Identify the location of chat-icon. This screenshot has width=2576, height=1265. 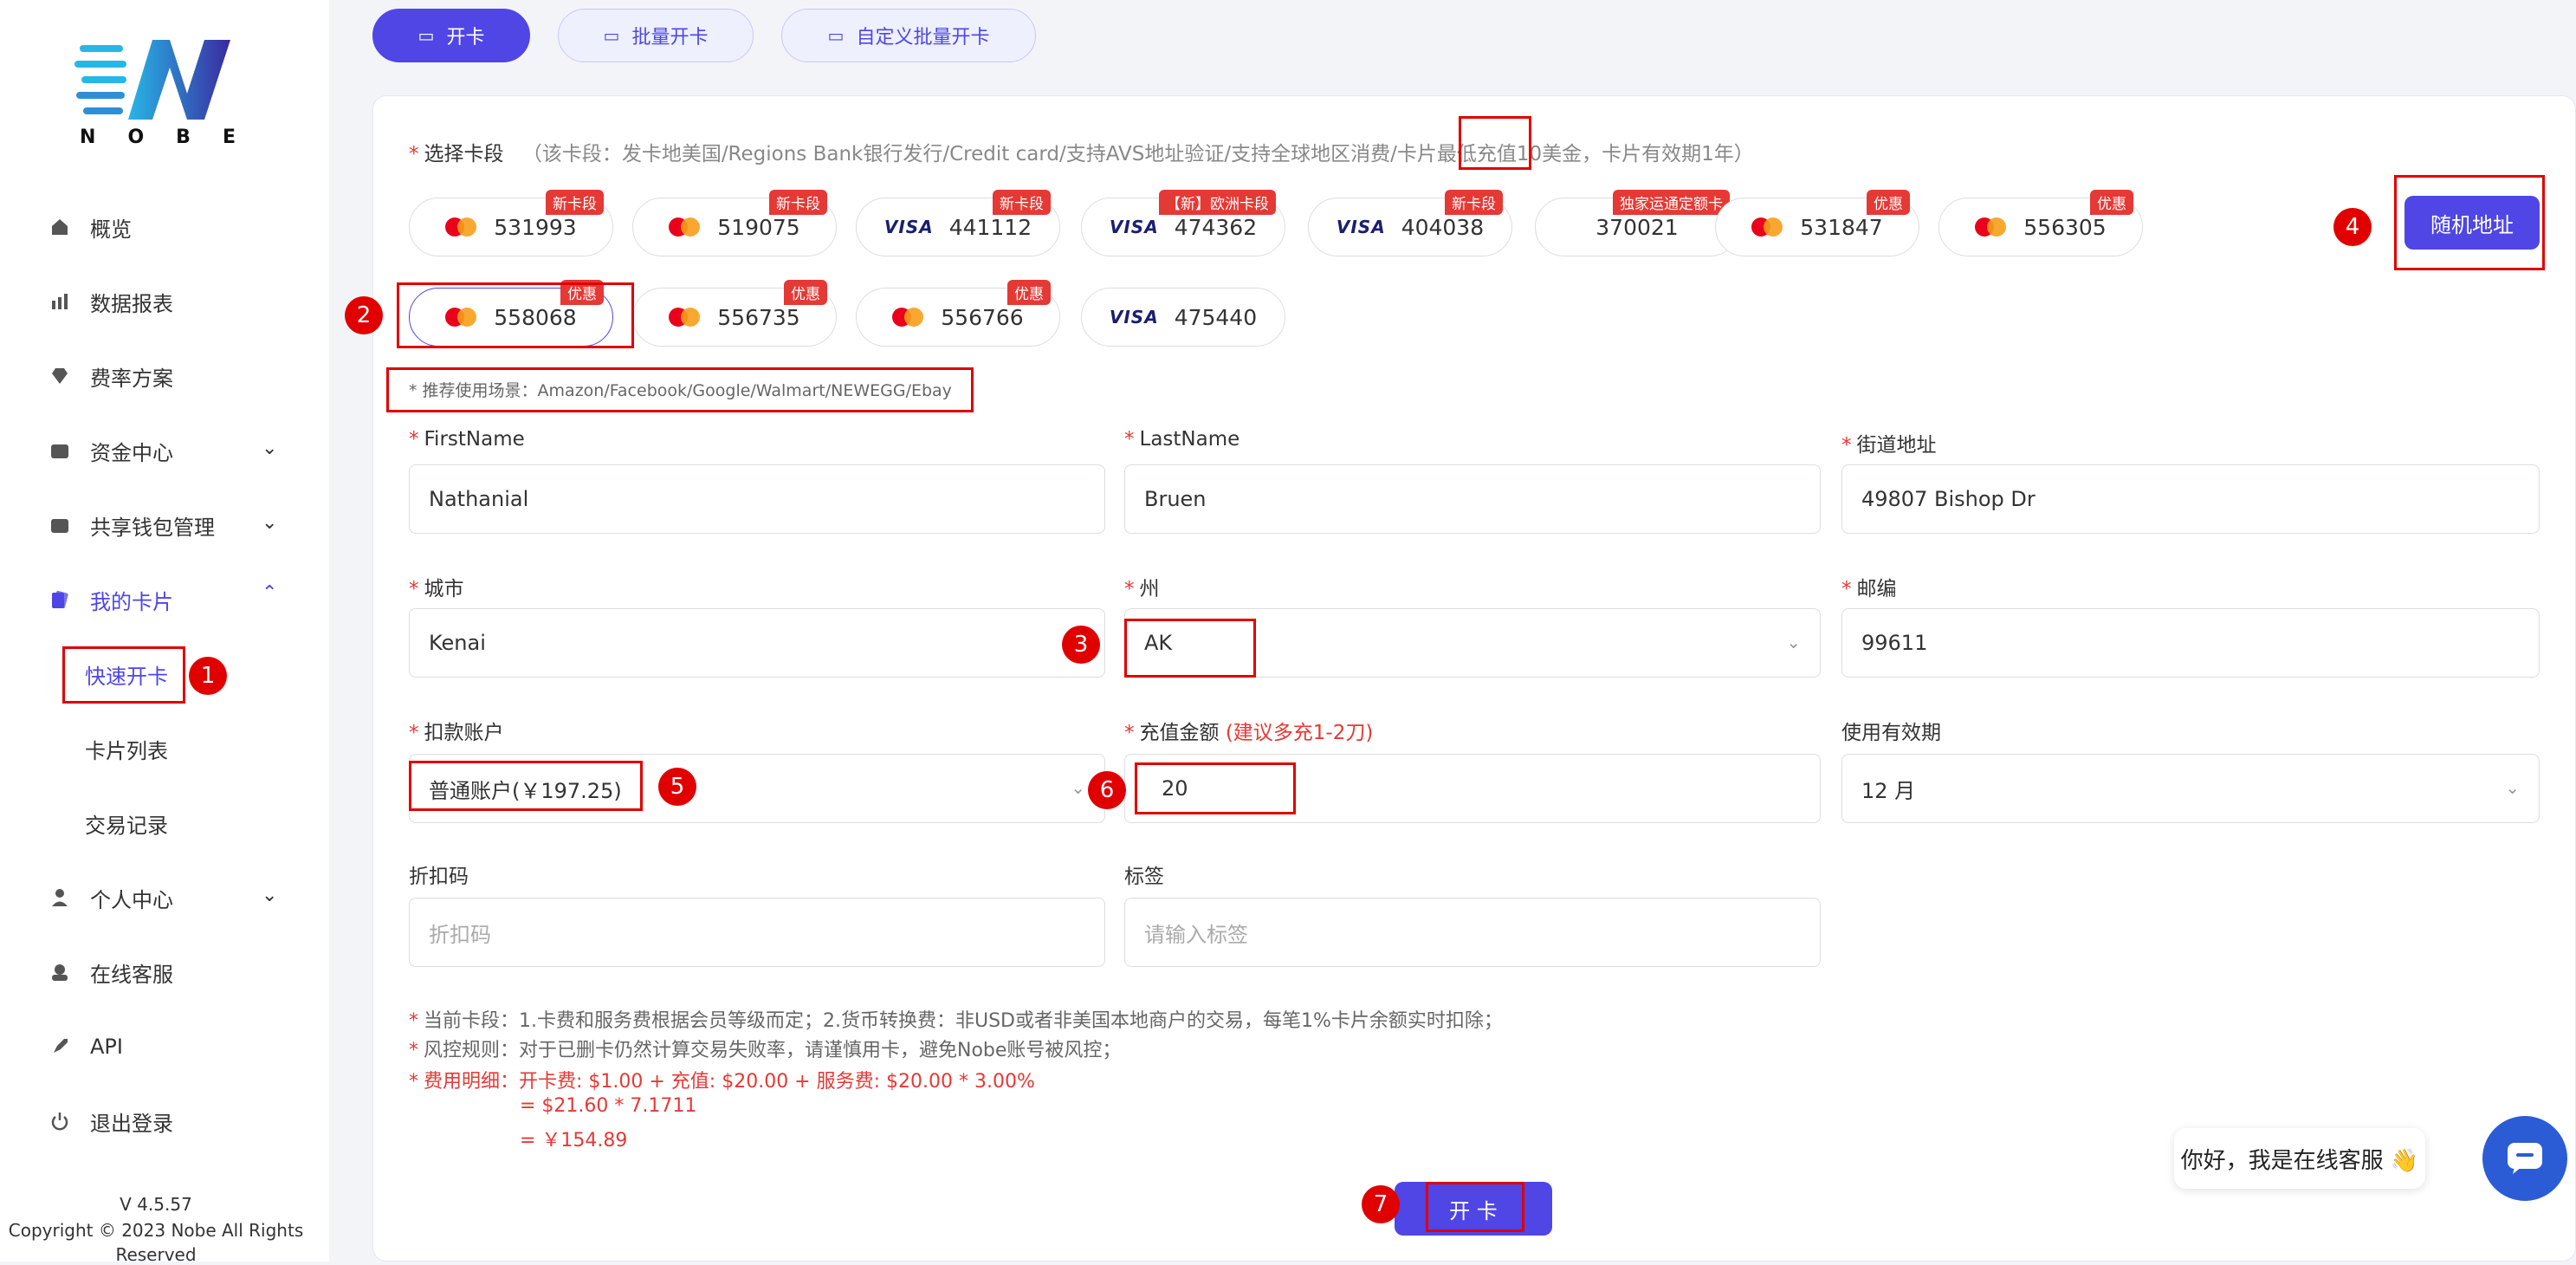
(2525, 1158).